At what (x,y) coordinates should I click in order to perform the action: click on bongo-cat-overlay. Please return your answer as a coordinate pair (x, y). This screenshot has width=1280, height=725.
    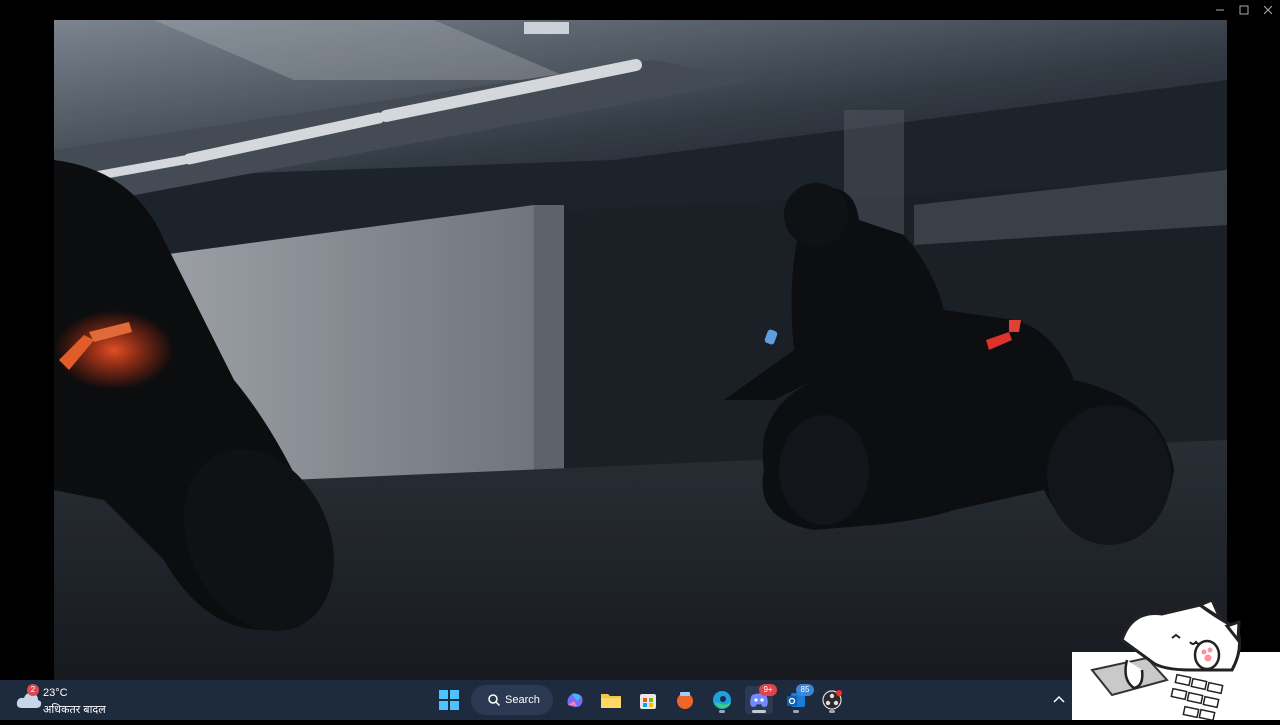
    Looking at the image, I should click on (1176, 660).